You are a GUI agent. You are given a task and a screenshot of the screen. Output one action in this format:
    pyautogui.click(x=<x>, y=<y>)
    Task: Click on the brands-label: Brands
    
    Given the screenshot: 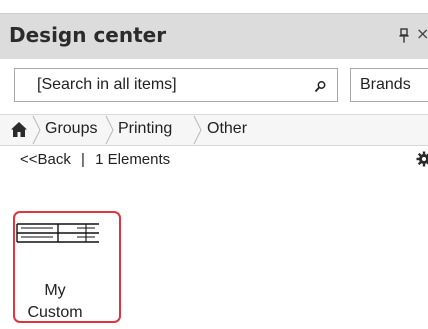 What is the action you would take?
    pyautogui.click(x=385, y=84)
    